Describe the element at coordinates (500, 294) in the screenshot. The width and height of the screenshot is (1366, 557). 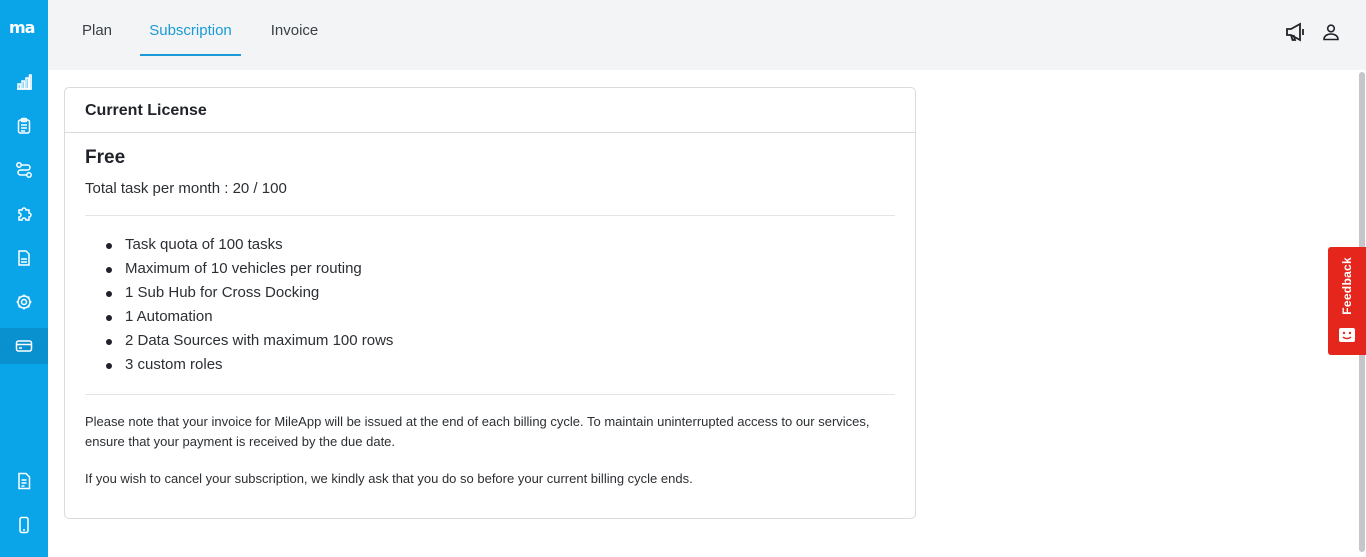
I see `list-item: 1 Sub Hub for Cross Docking` at that location.